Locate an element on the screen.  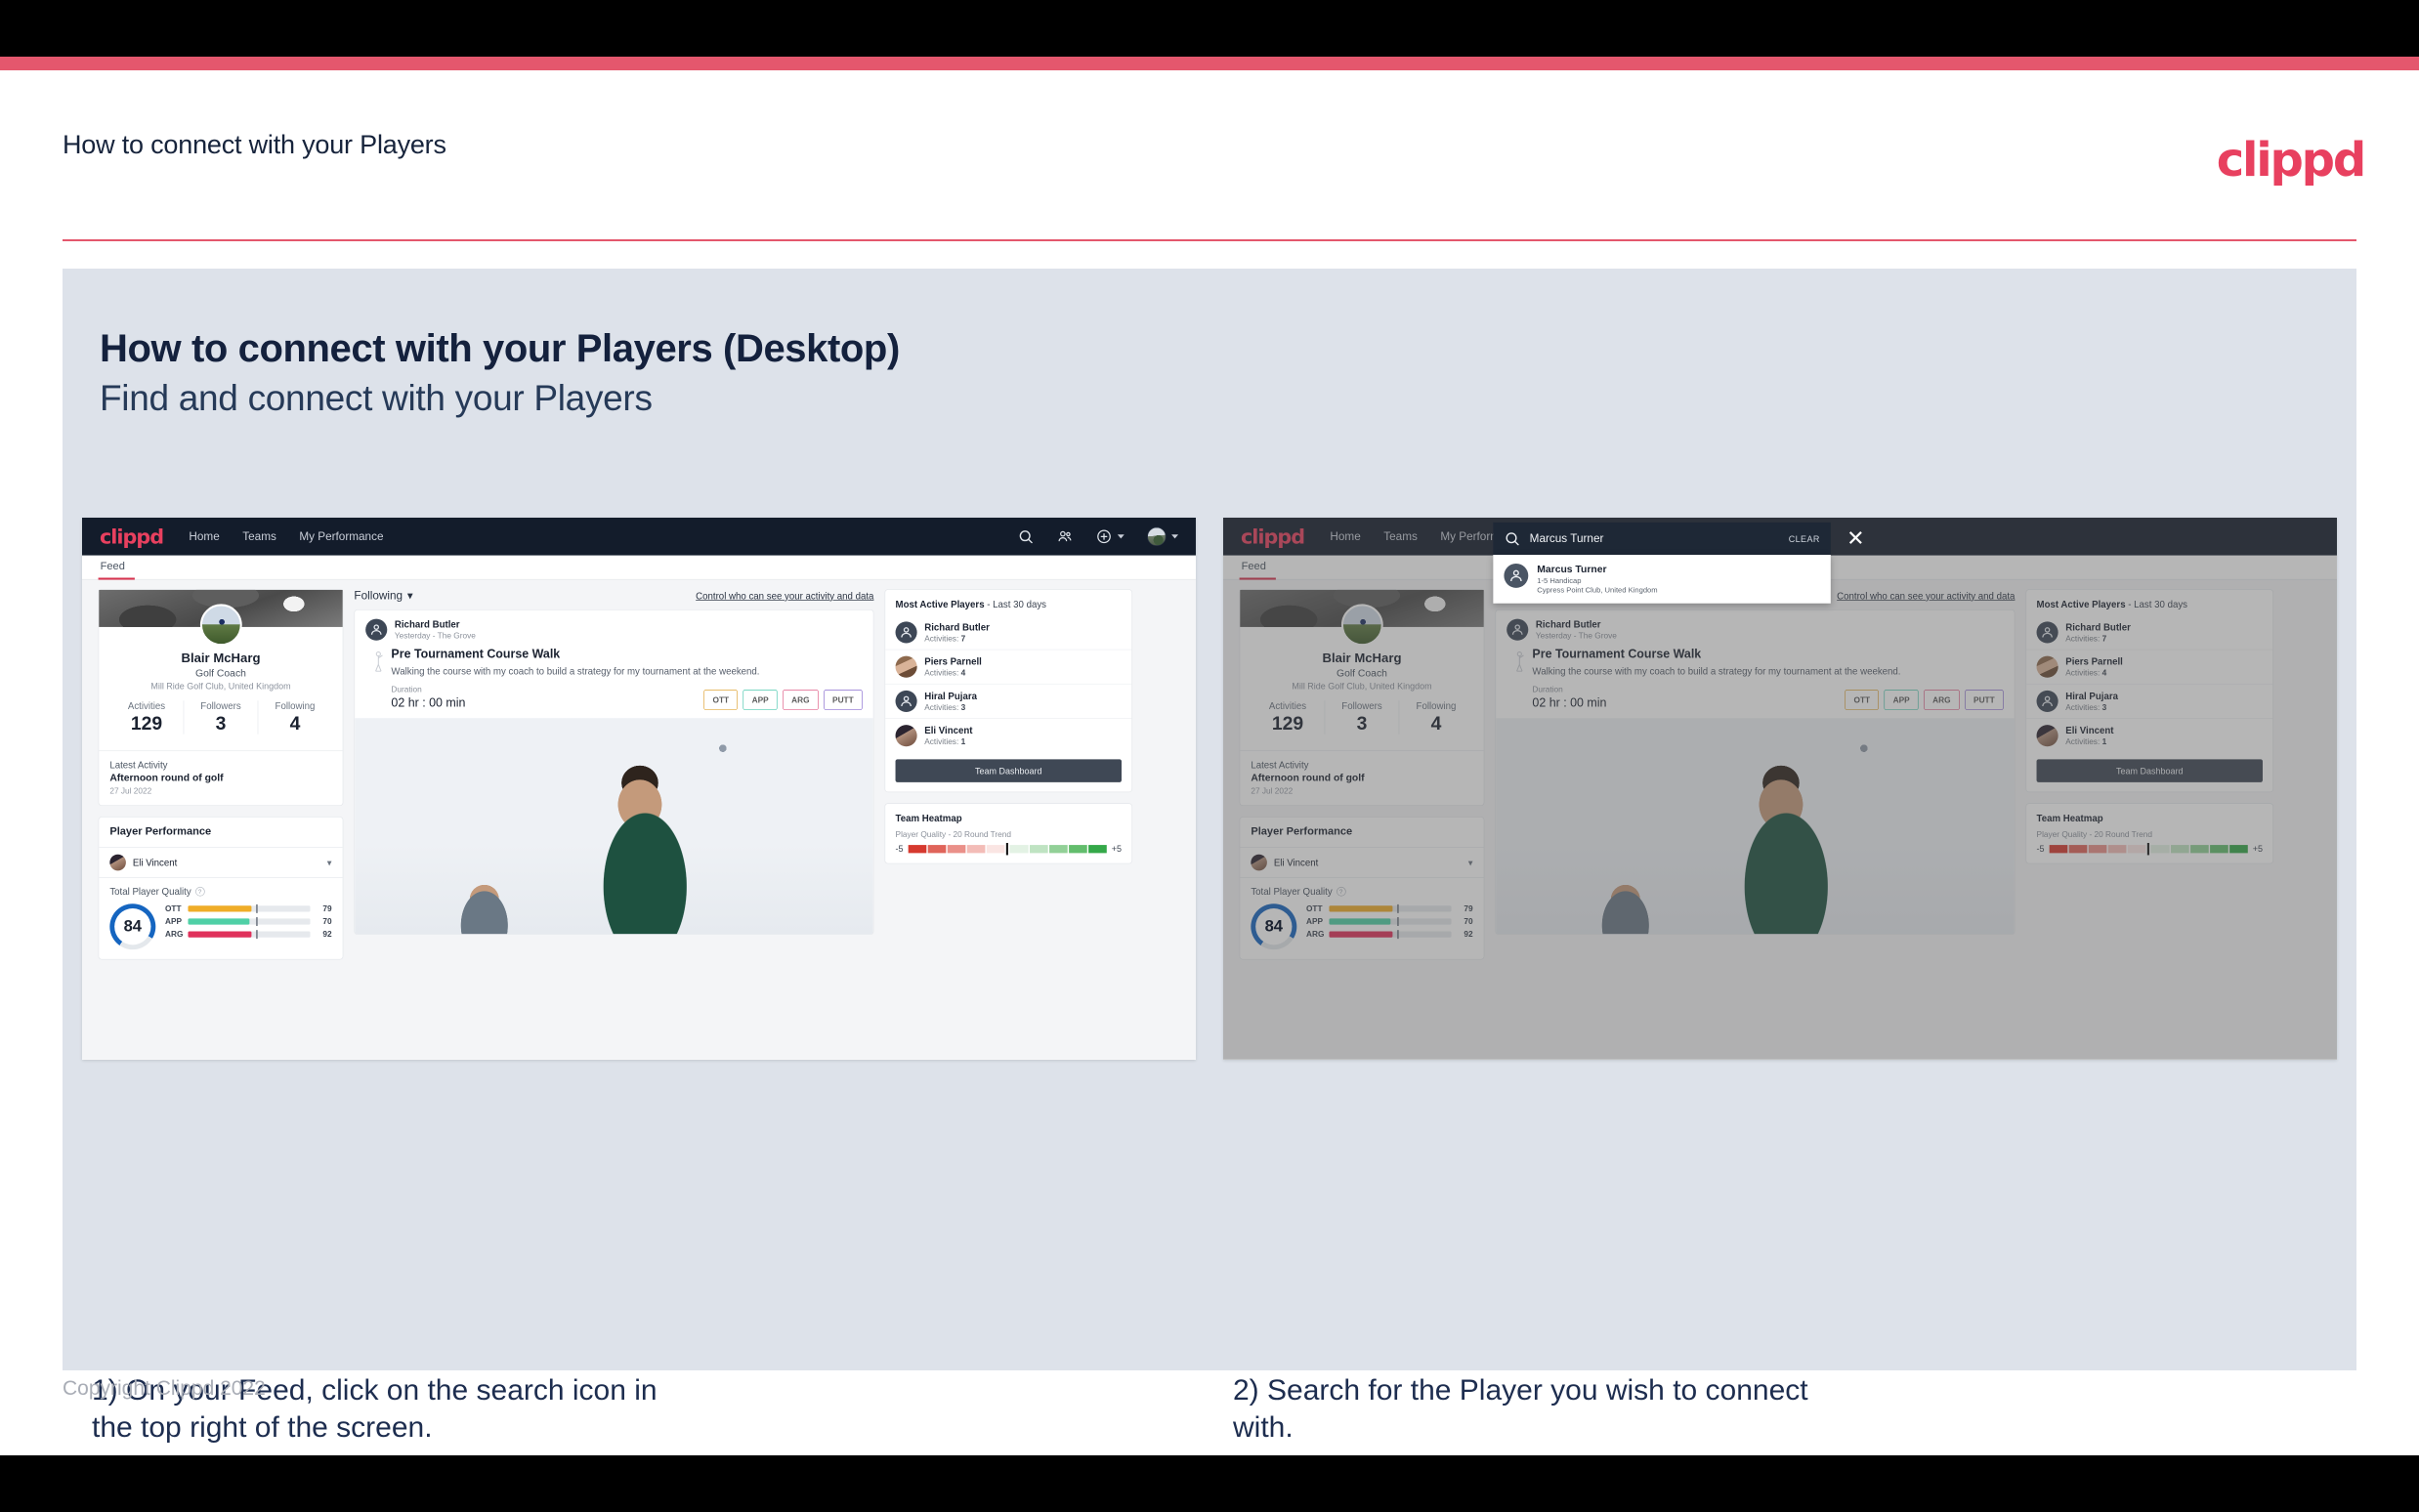
result-name: Marcus Turner is located at coordinates (1572, 569).